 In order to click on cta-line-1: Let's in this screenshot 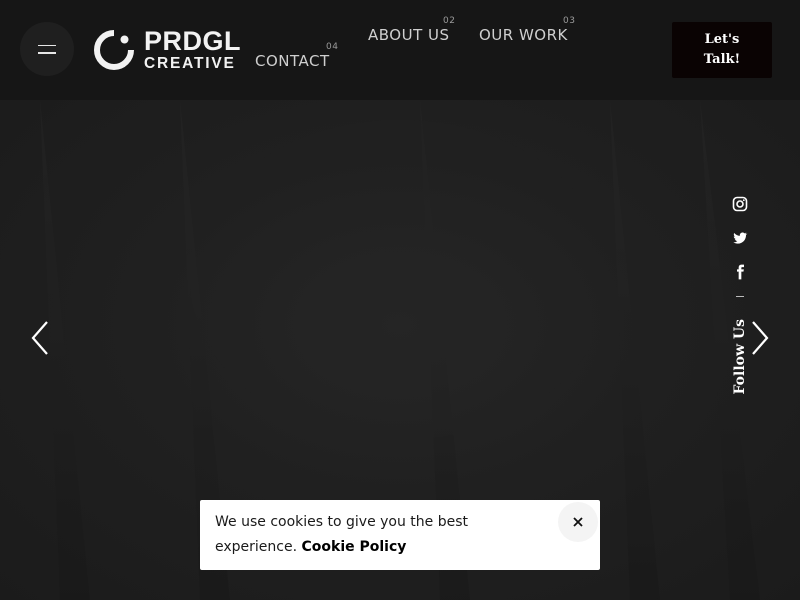, I will do `click(722, 39)`.